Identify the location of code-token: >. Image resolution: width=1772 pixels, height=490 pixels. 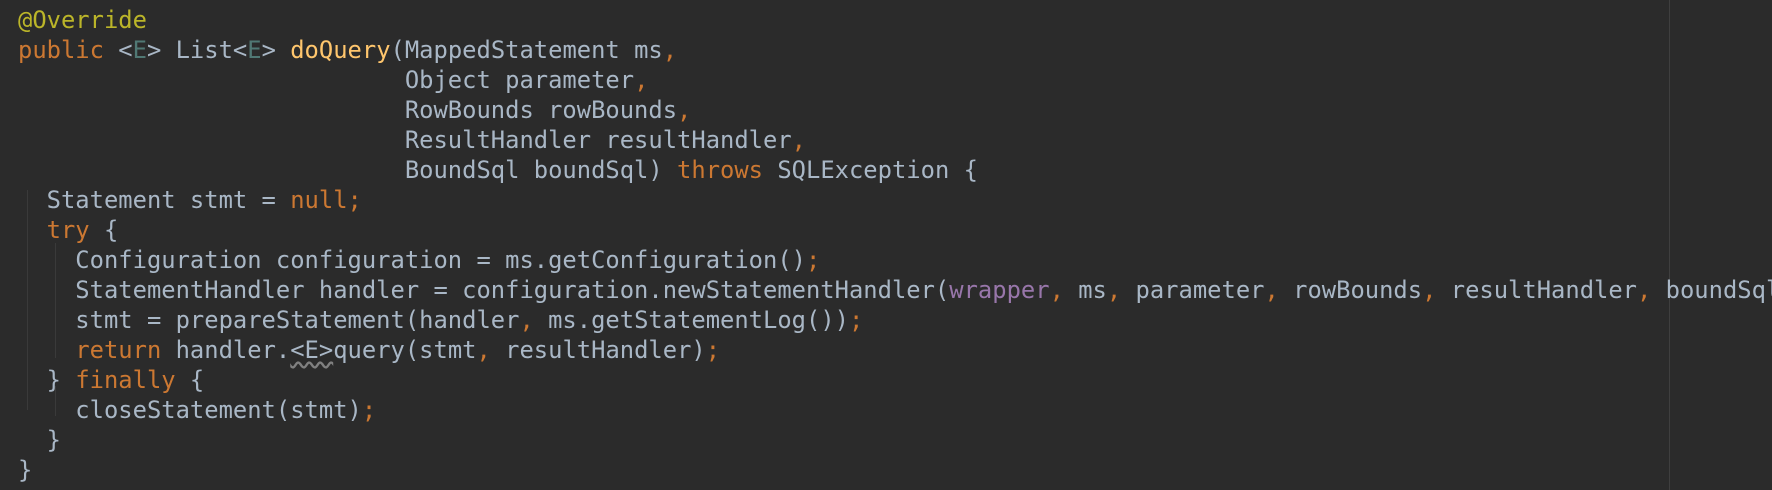
(276, 50).